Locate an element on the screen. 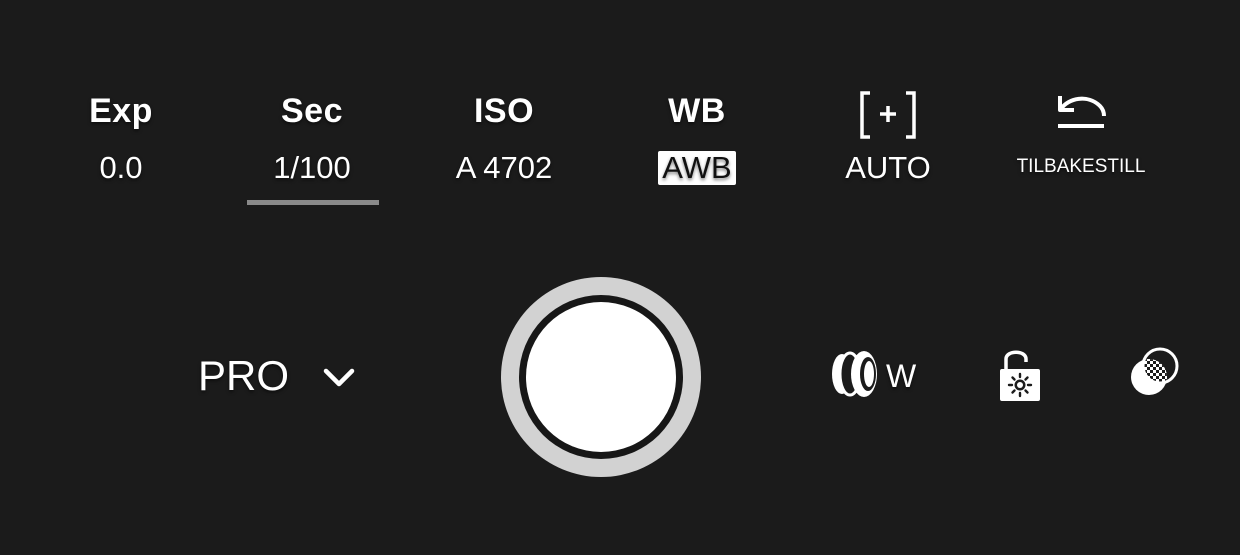  control-iso: ISO A 4702 is located at coordinates (504, 151).